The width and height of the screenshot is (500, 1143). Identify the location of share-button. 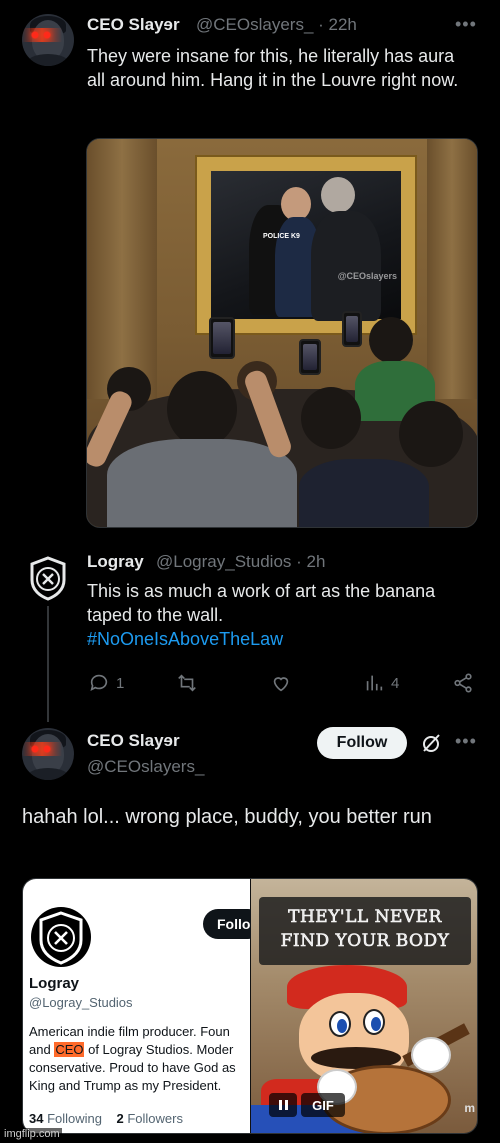
(463, 683).